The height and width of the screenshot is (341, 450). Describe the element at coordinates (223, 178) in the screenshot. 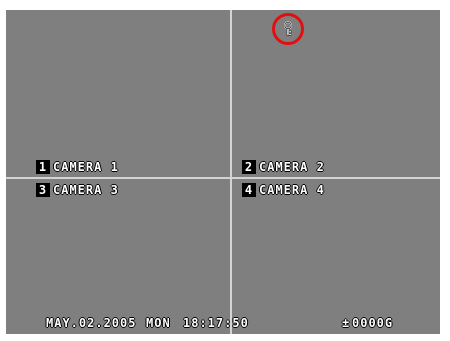

I see `quad-divider-horizontal` at that location.